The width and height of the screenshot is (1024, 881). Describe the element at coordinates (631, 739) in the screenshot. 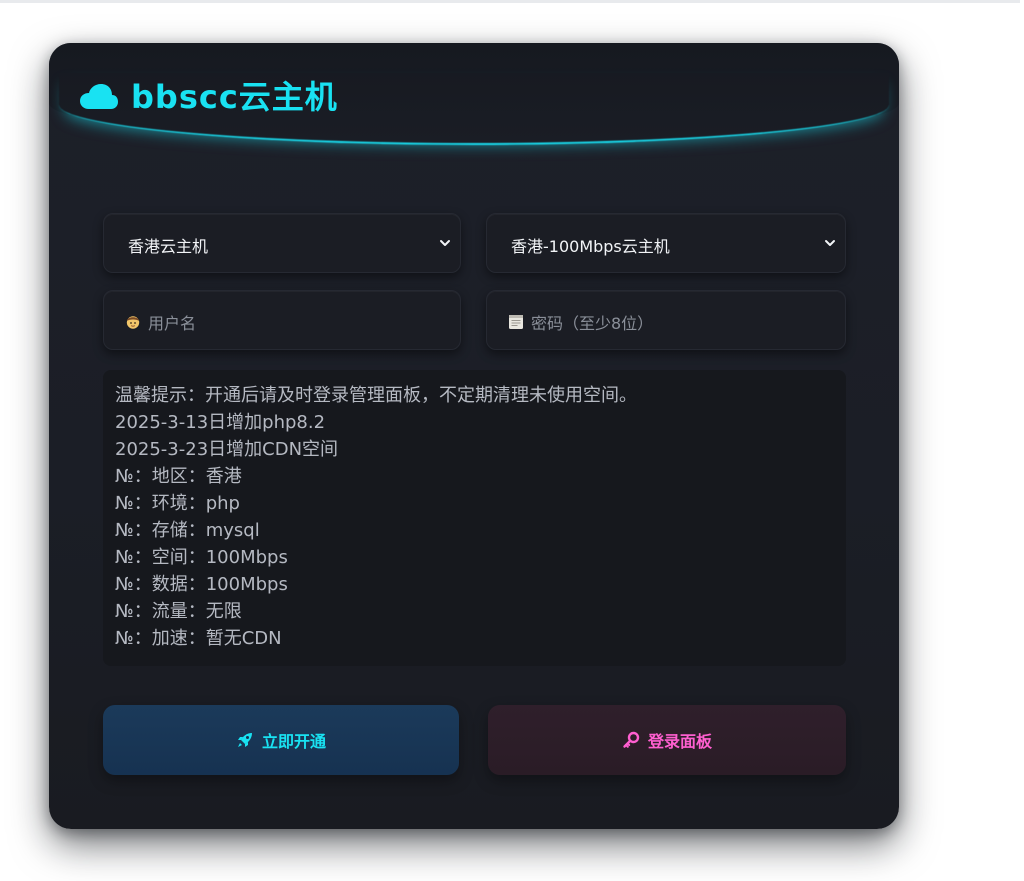

I see `key-icon` at that location.